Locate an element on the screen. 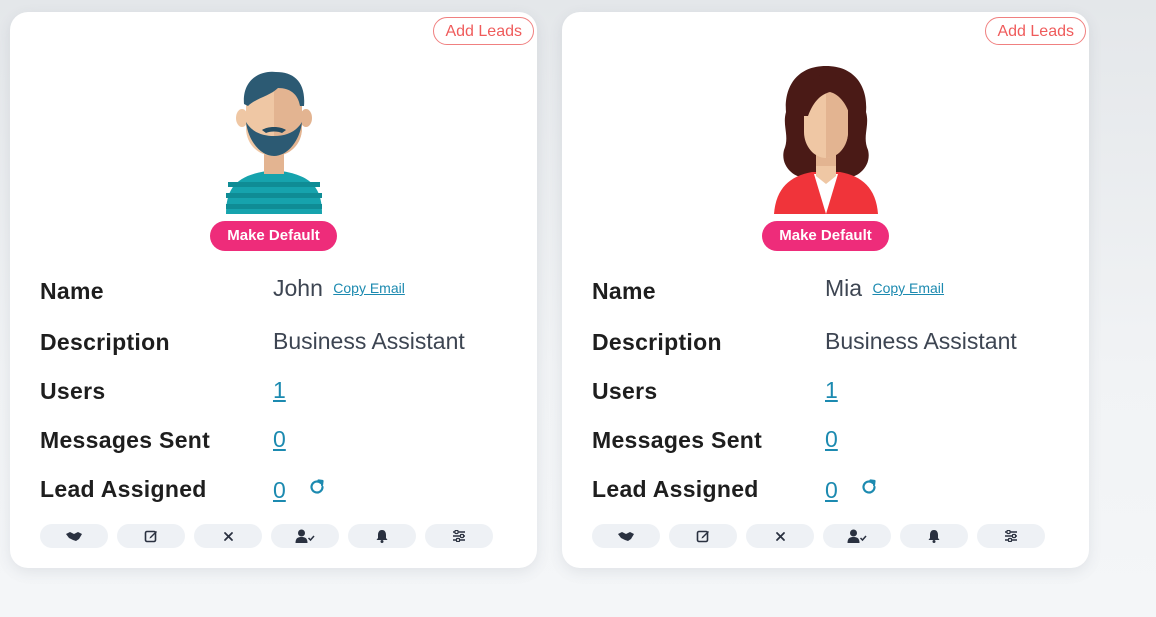  name-value: Mia Copy Email is located at coordinates (884, 288).